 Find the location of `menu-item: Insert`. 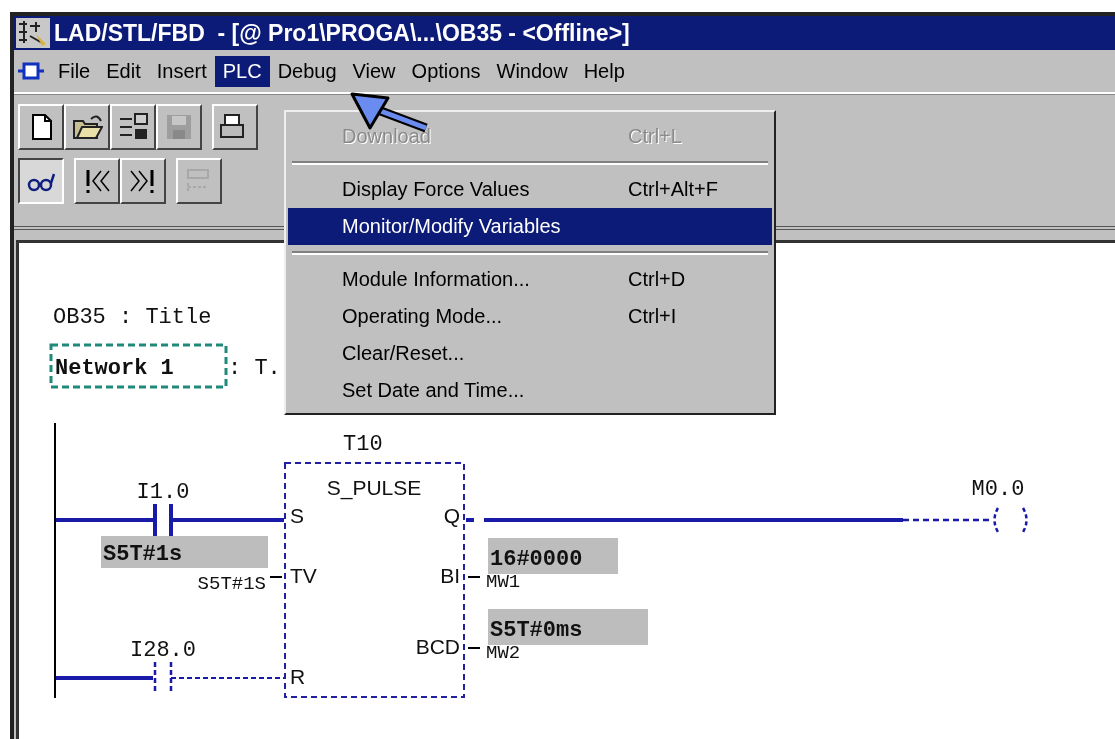

menu-item: Insert is located at coordinates (181, 71).